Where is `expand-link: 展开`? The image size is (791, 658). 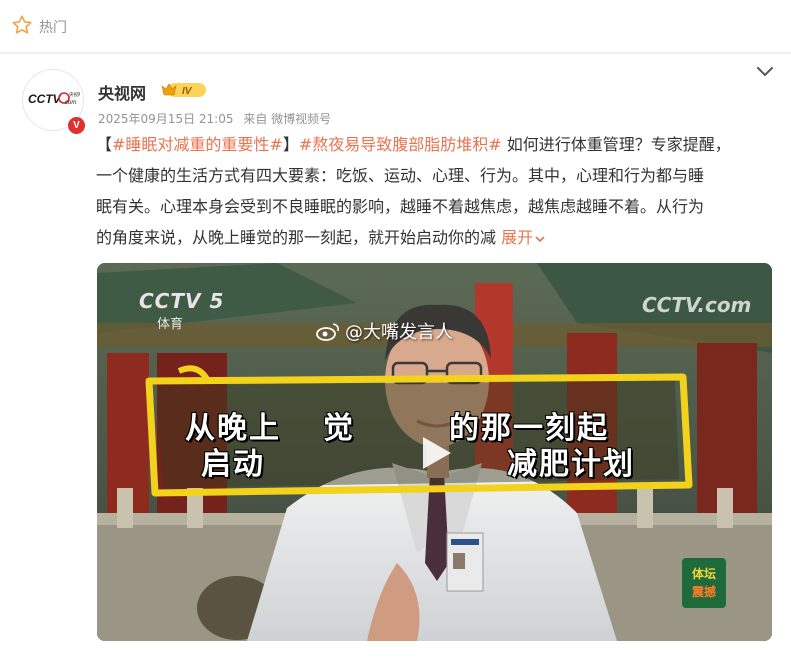 expand-link: 展开 is located at coordinates (524, 237).